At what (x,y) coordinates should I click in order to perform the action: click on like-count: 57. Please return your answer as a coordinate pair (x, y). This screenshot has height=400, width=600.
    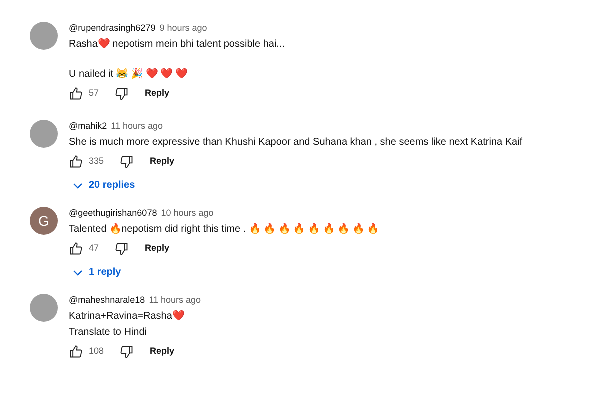
    Looking at the image, I should click on (94, 93).